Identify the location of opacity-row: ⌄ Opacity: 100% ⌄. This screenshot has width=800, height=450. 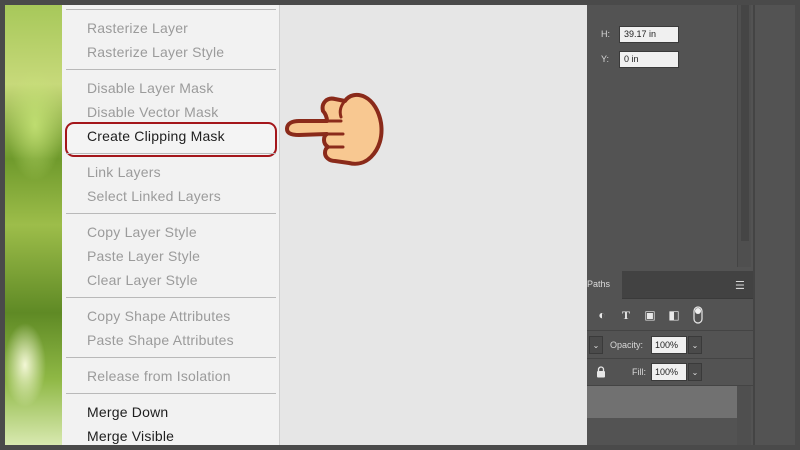
(670, 345).